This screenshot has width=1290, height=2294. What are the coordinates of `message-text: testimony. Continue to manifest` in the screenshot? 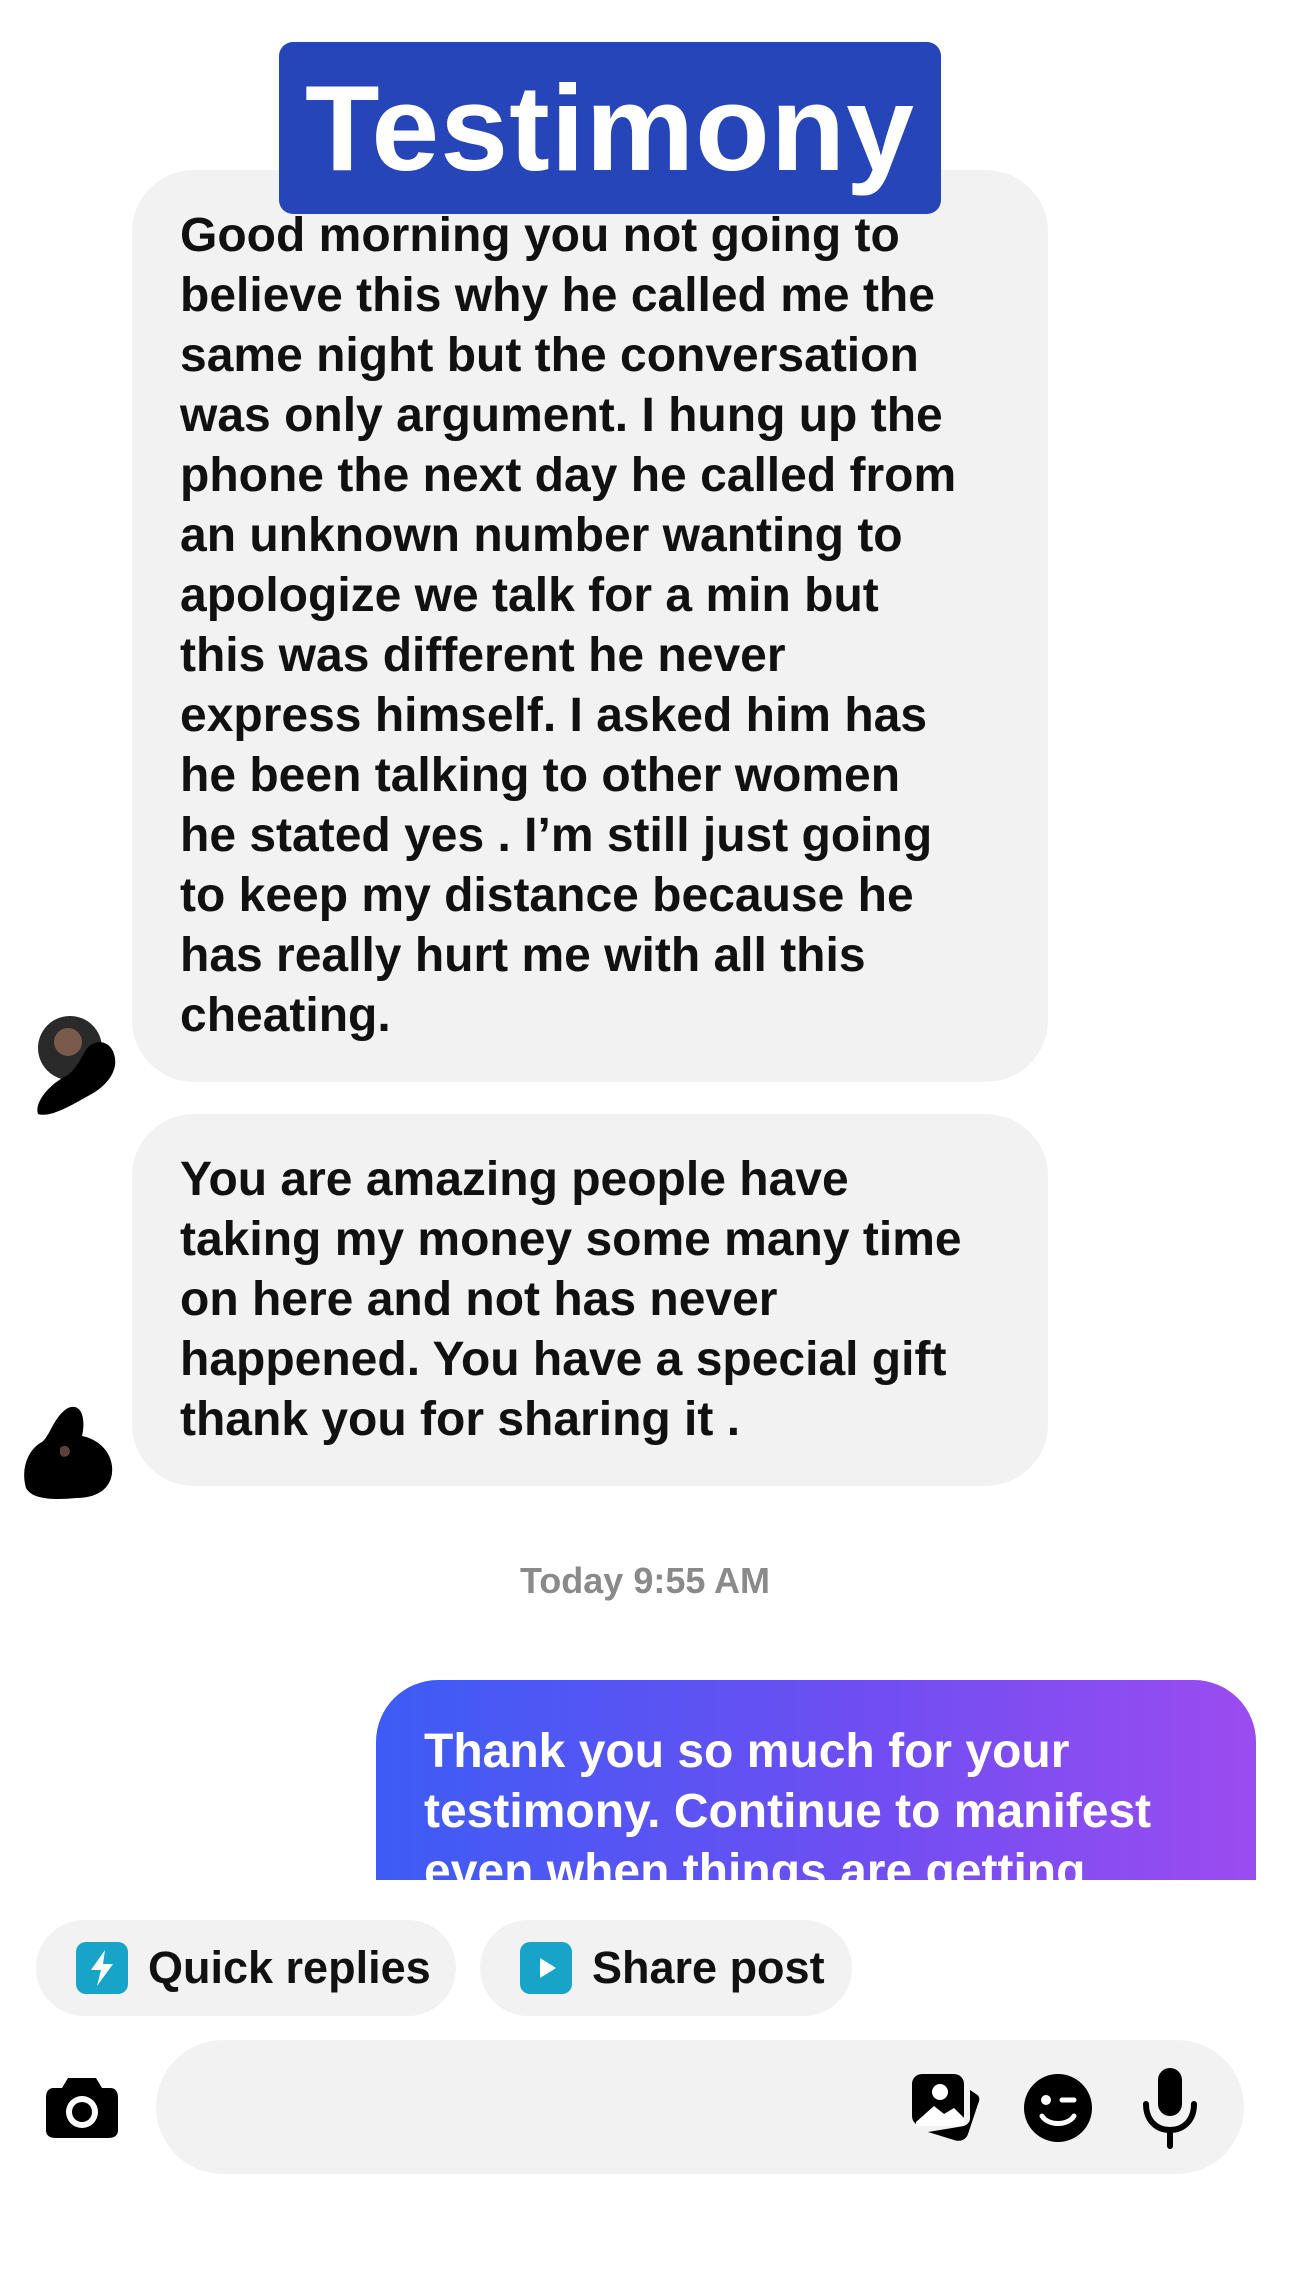 It's located at (788, 1811).